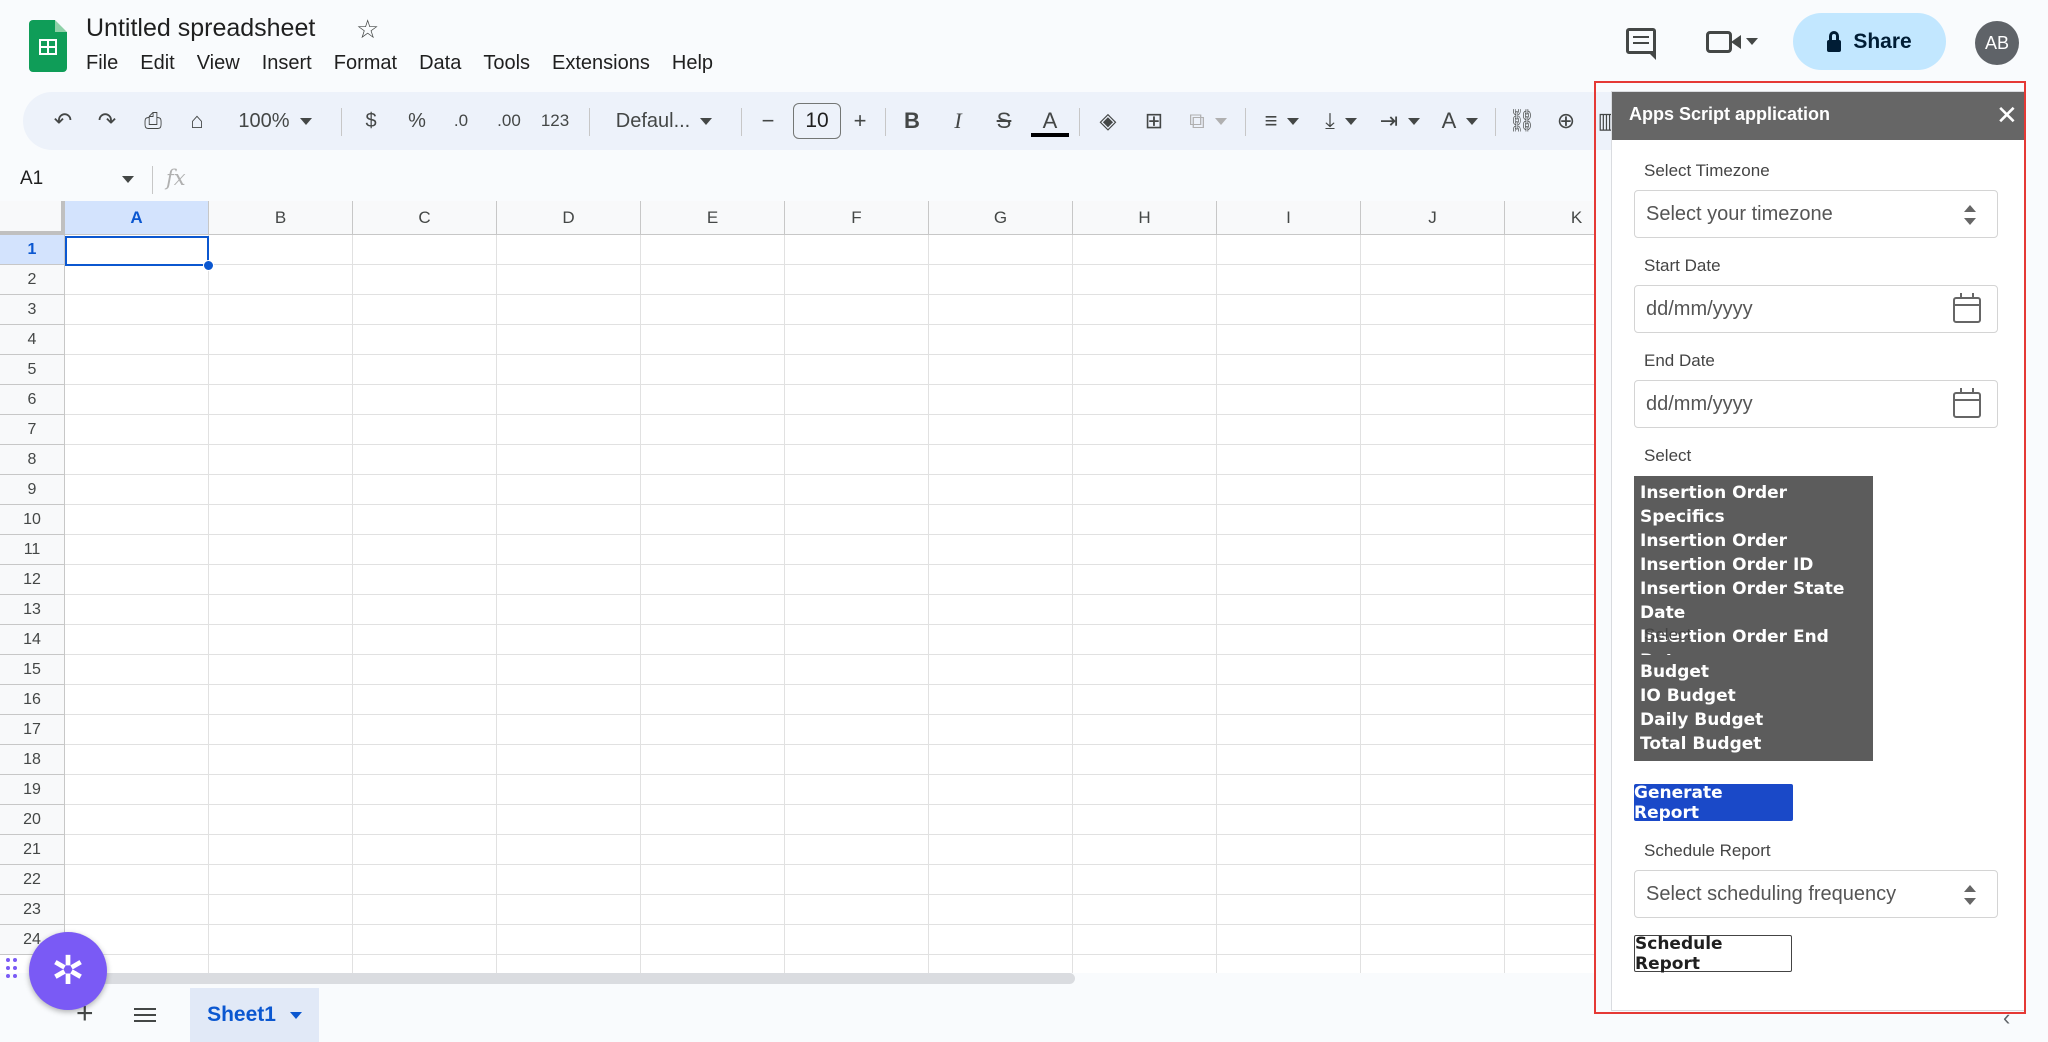 The width and height of the screenshot is (2048, 1042). What do you see at coordinates (1289, 218) in the screenshot?
I see `column-header-i: I` at bounding box center [1289, 218].